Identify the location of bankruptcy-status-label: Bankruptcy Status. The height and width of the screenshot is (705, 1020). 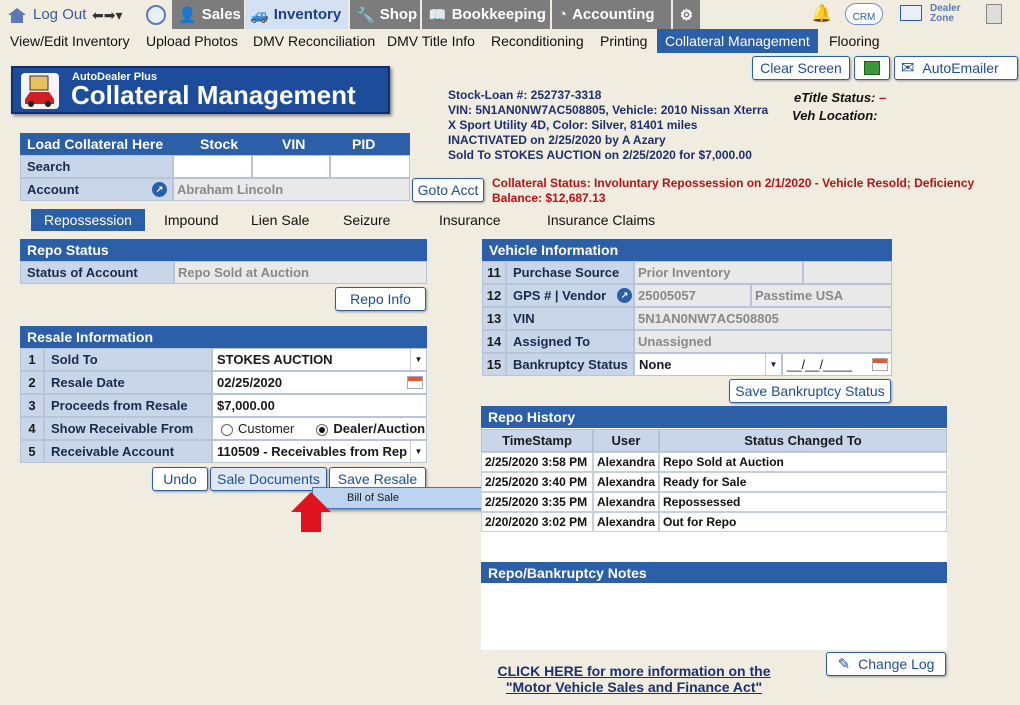
(570, 364).